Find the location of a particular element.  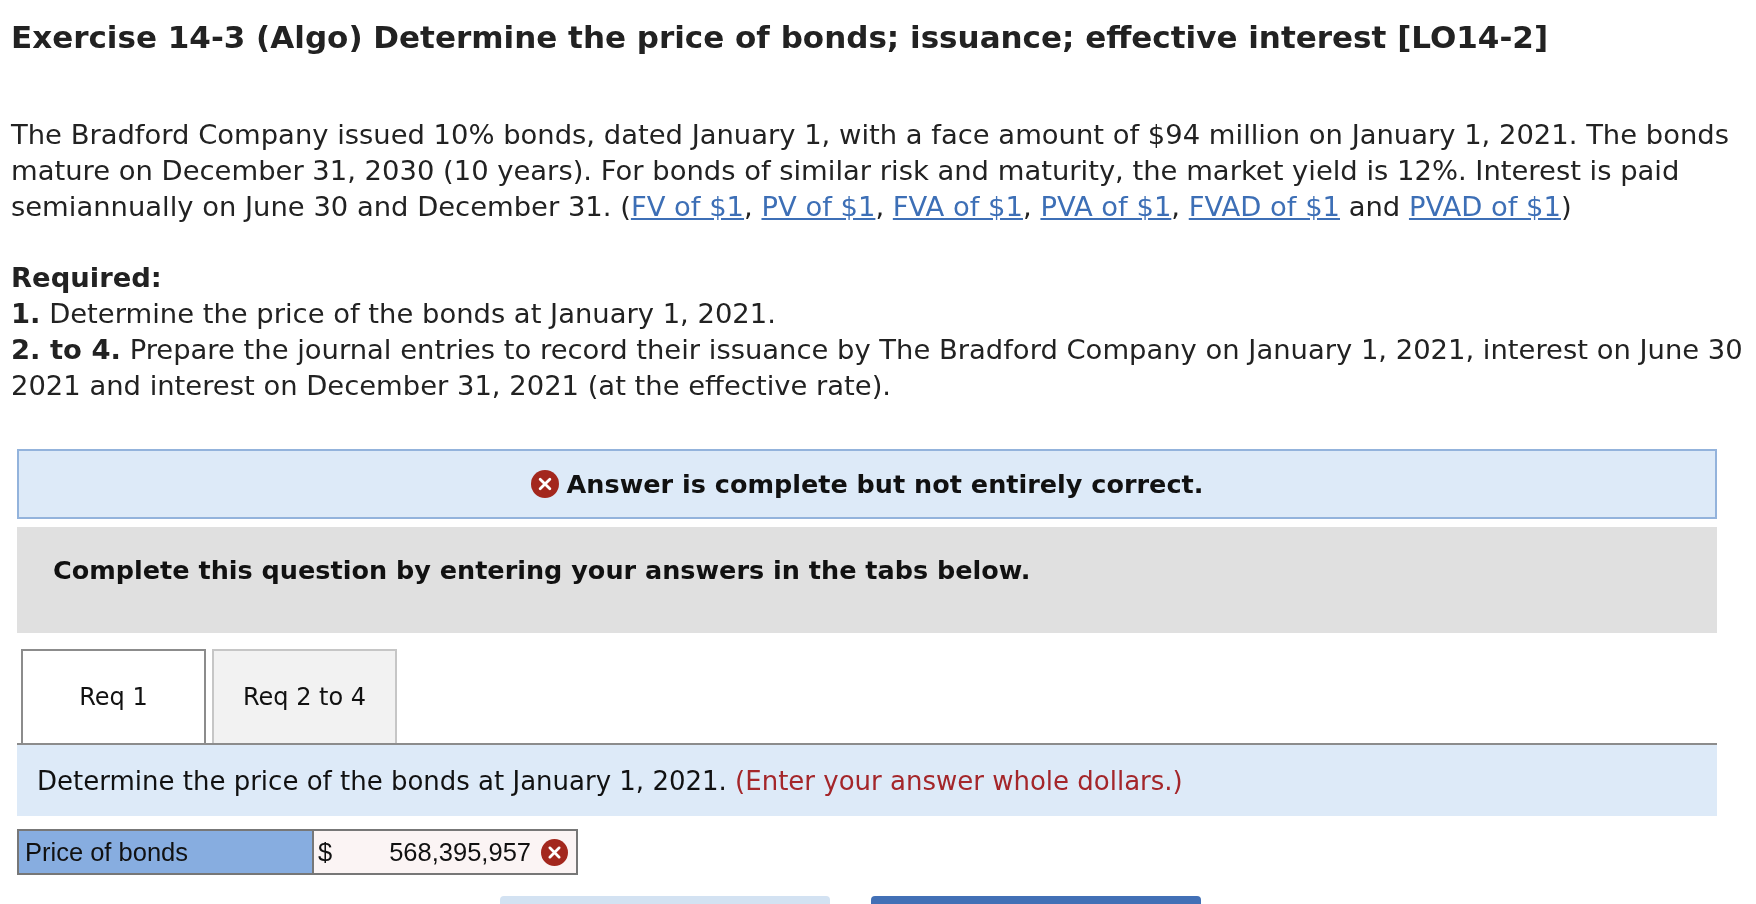

required-heading: Required: is located at coordinates (86, 278).